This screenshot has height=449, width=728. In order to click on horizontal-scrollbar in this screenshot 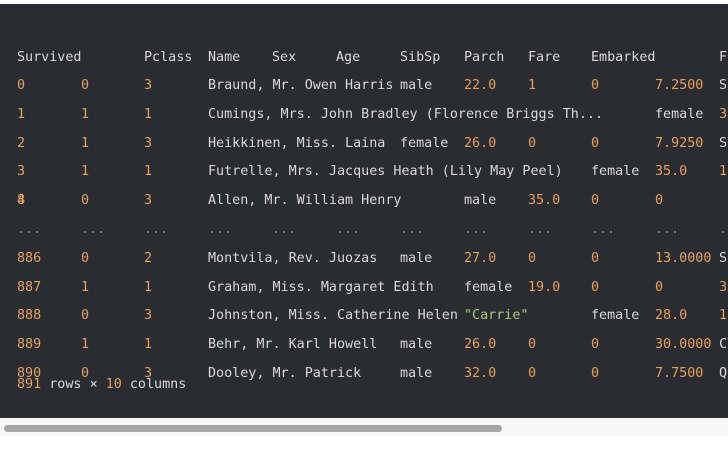, I will do `click(364, 427)`.